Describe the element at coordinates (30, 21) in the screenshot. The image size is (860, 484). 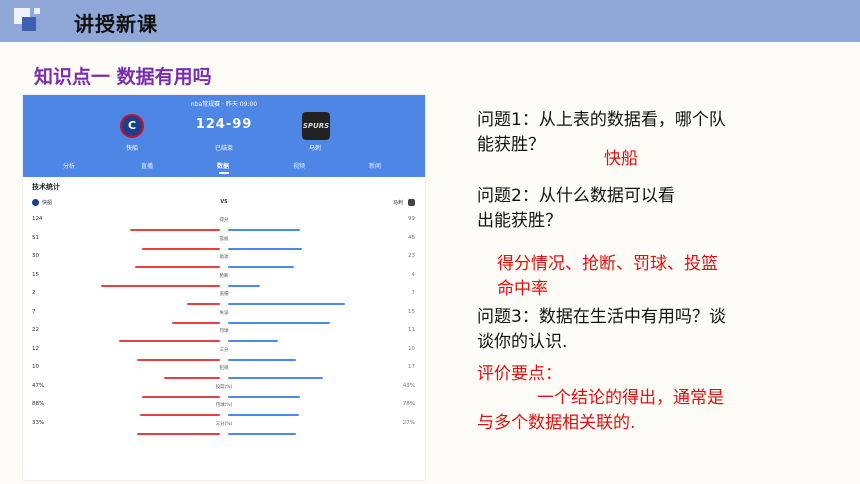
I see `slide-logo-icon` at that location.